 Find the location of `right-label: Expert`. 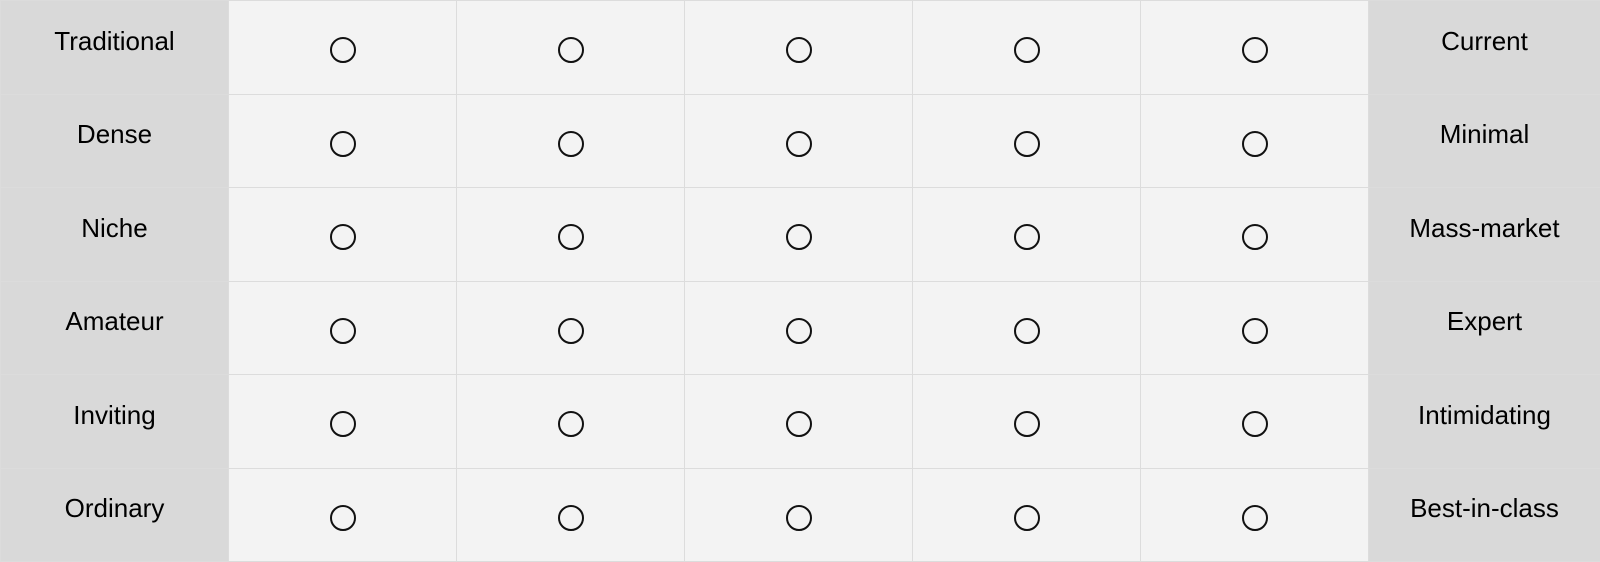

right-label: Expert is located at coordinates (1484, 328).